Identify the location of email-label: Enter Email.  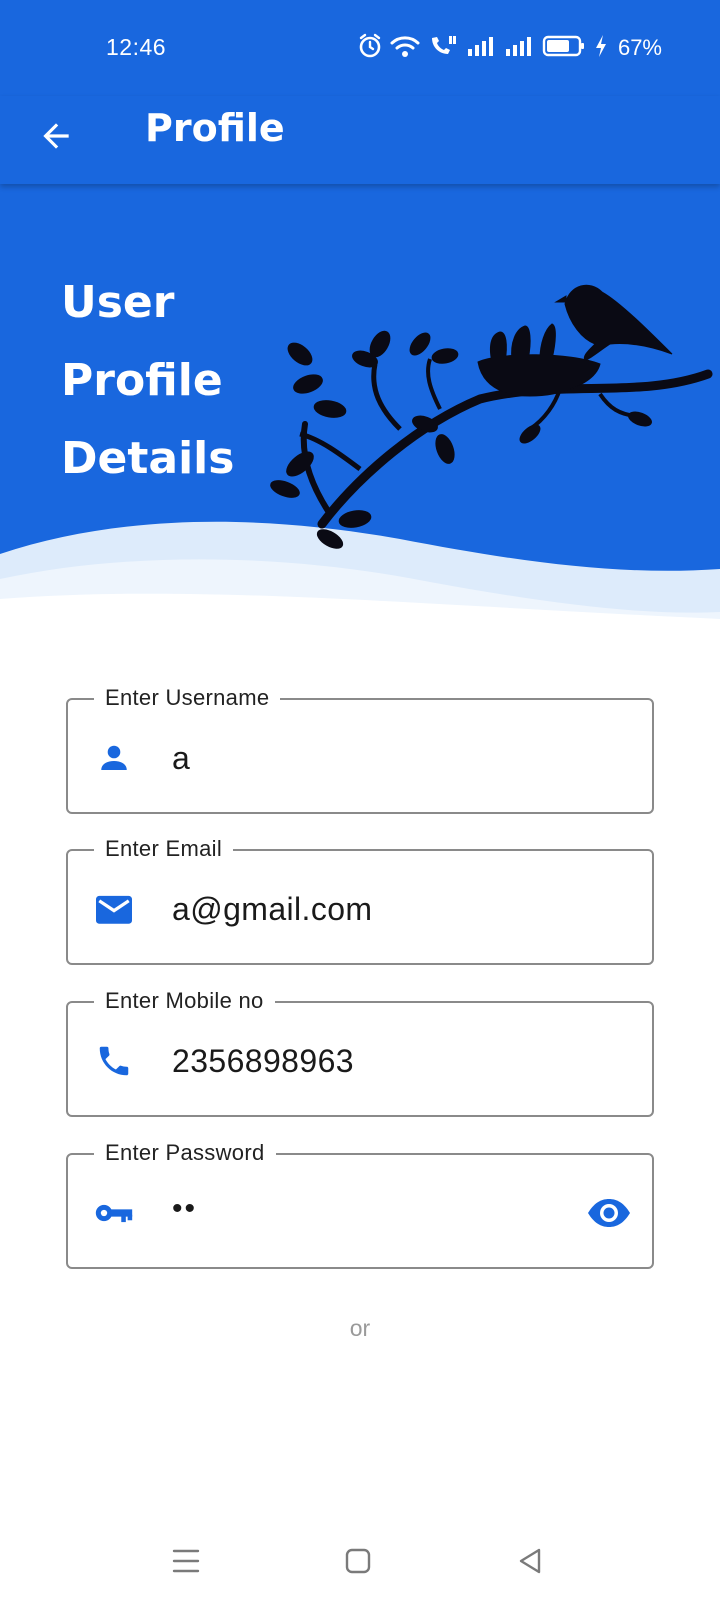
(164, 849).